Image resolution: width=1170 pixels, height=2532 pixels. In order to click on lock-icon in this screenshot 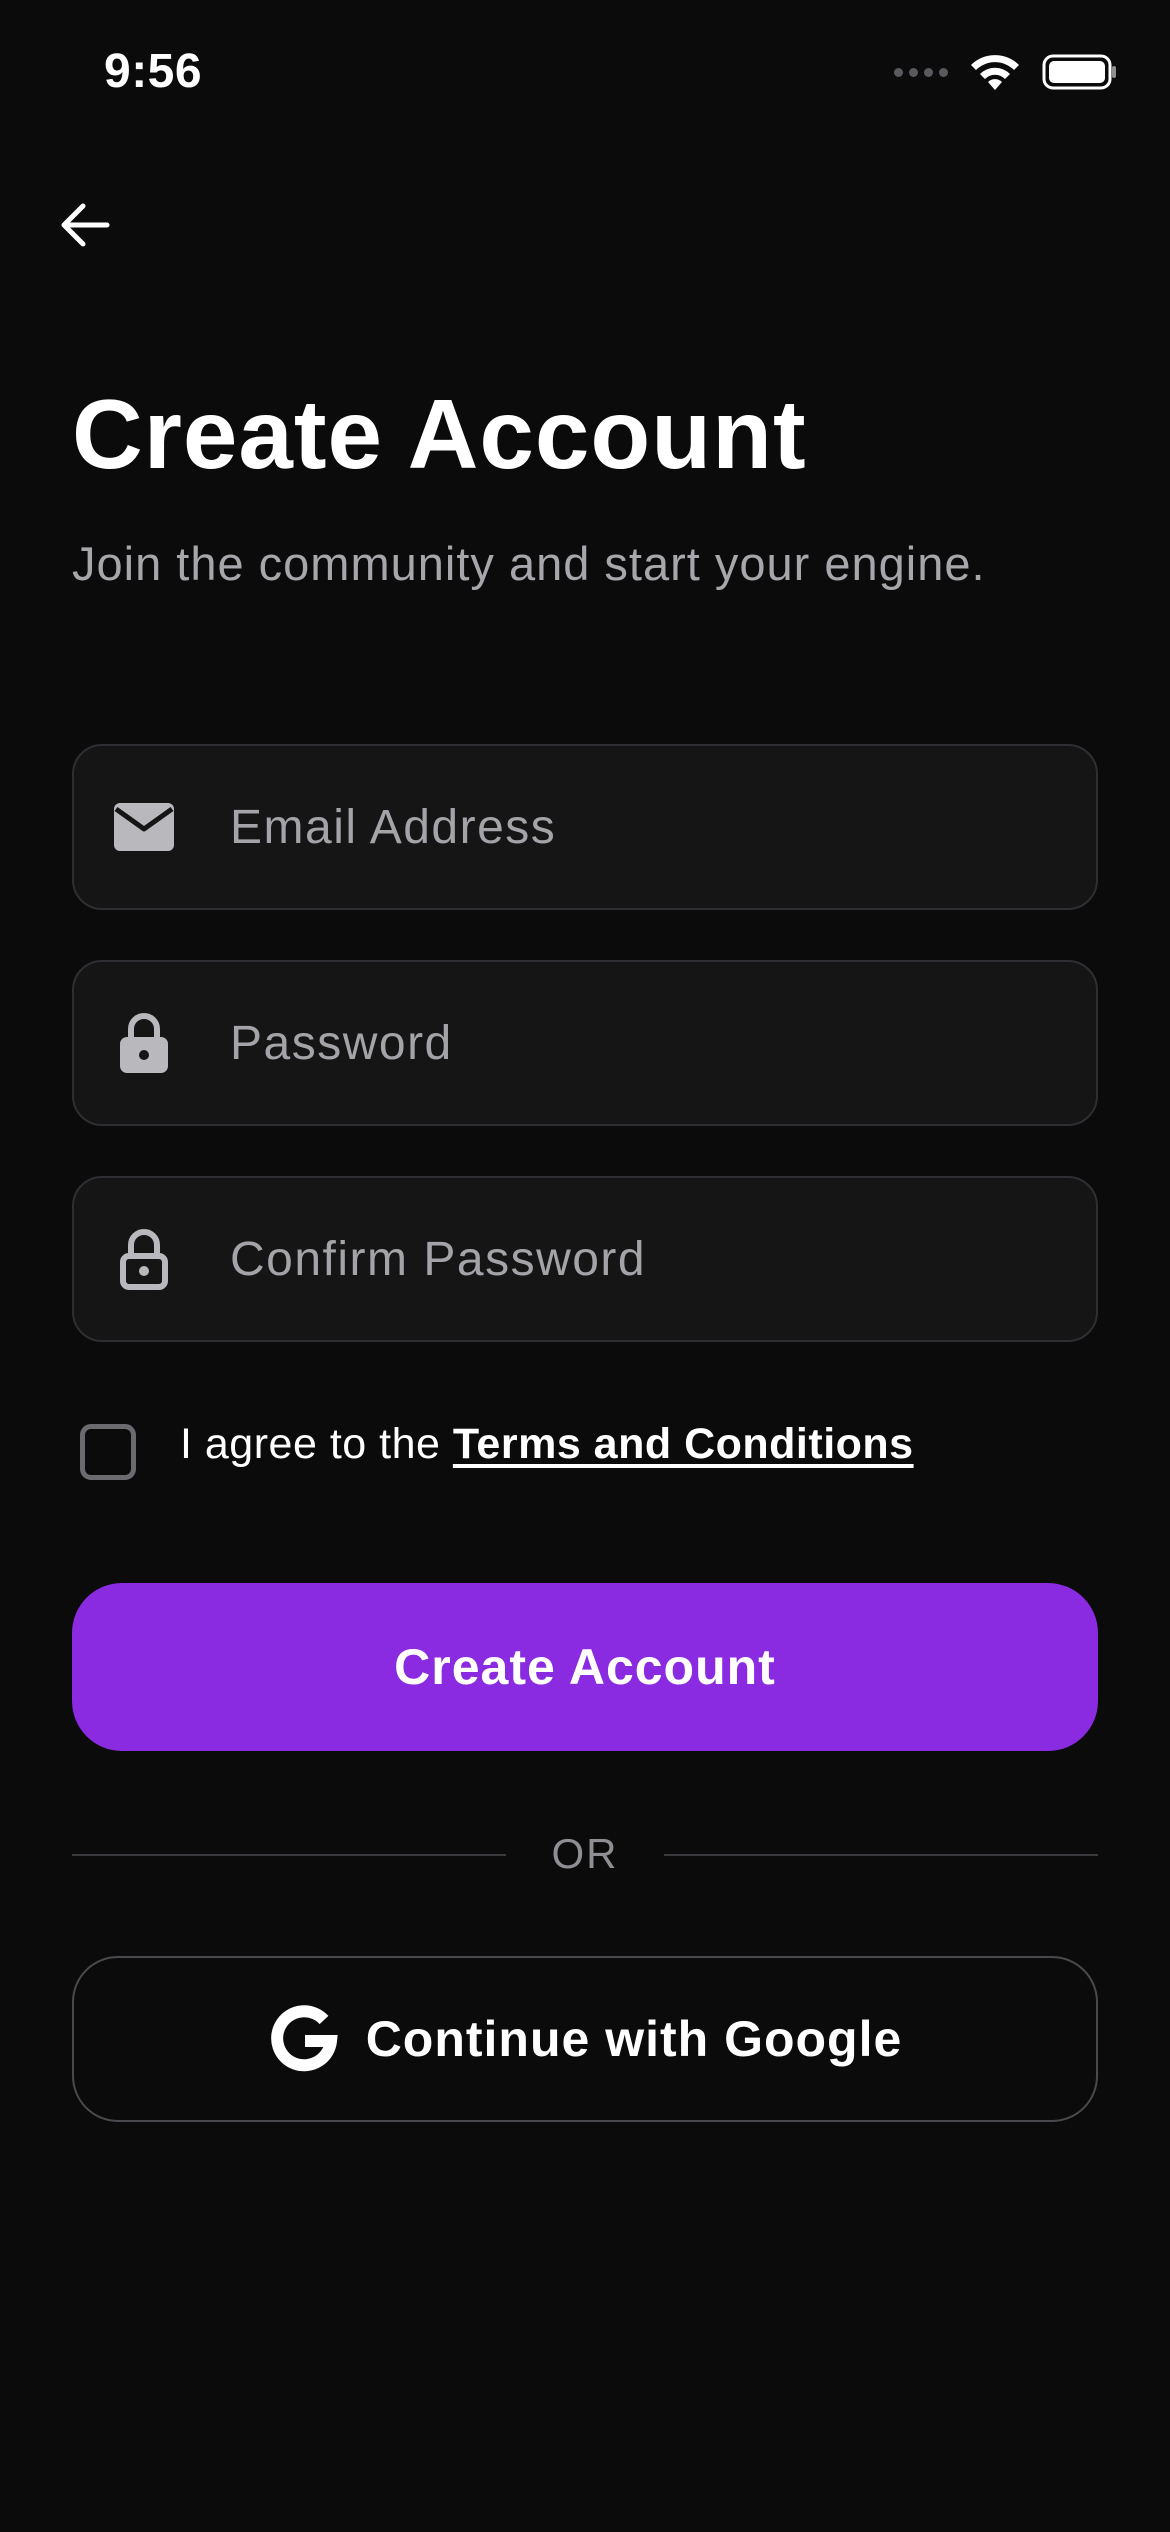, I will do `click(144, 1043)`.